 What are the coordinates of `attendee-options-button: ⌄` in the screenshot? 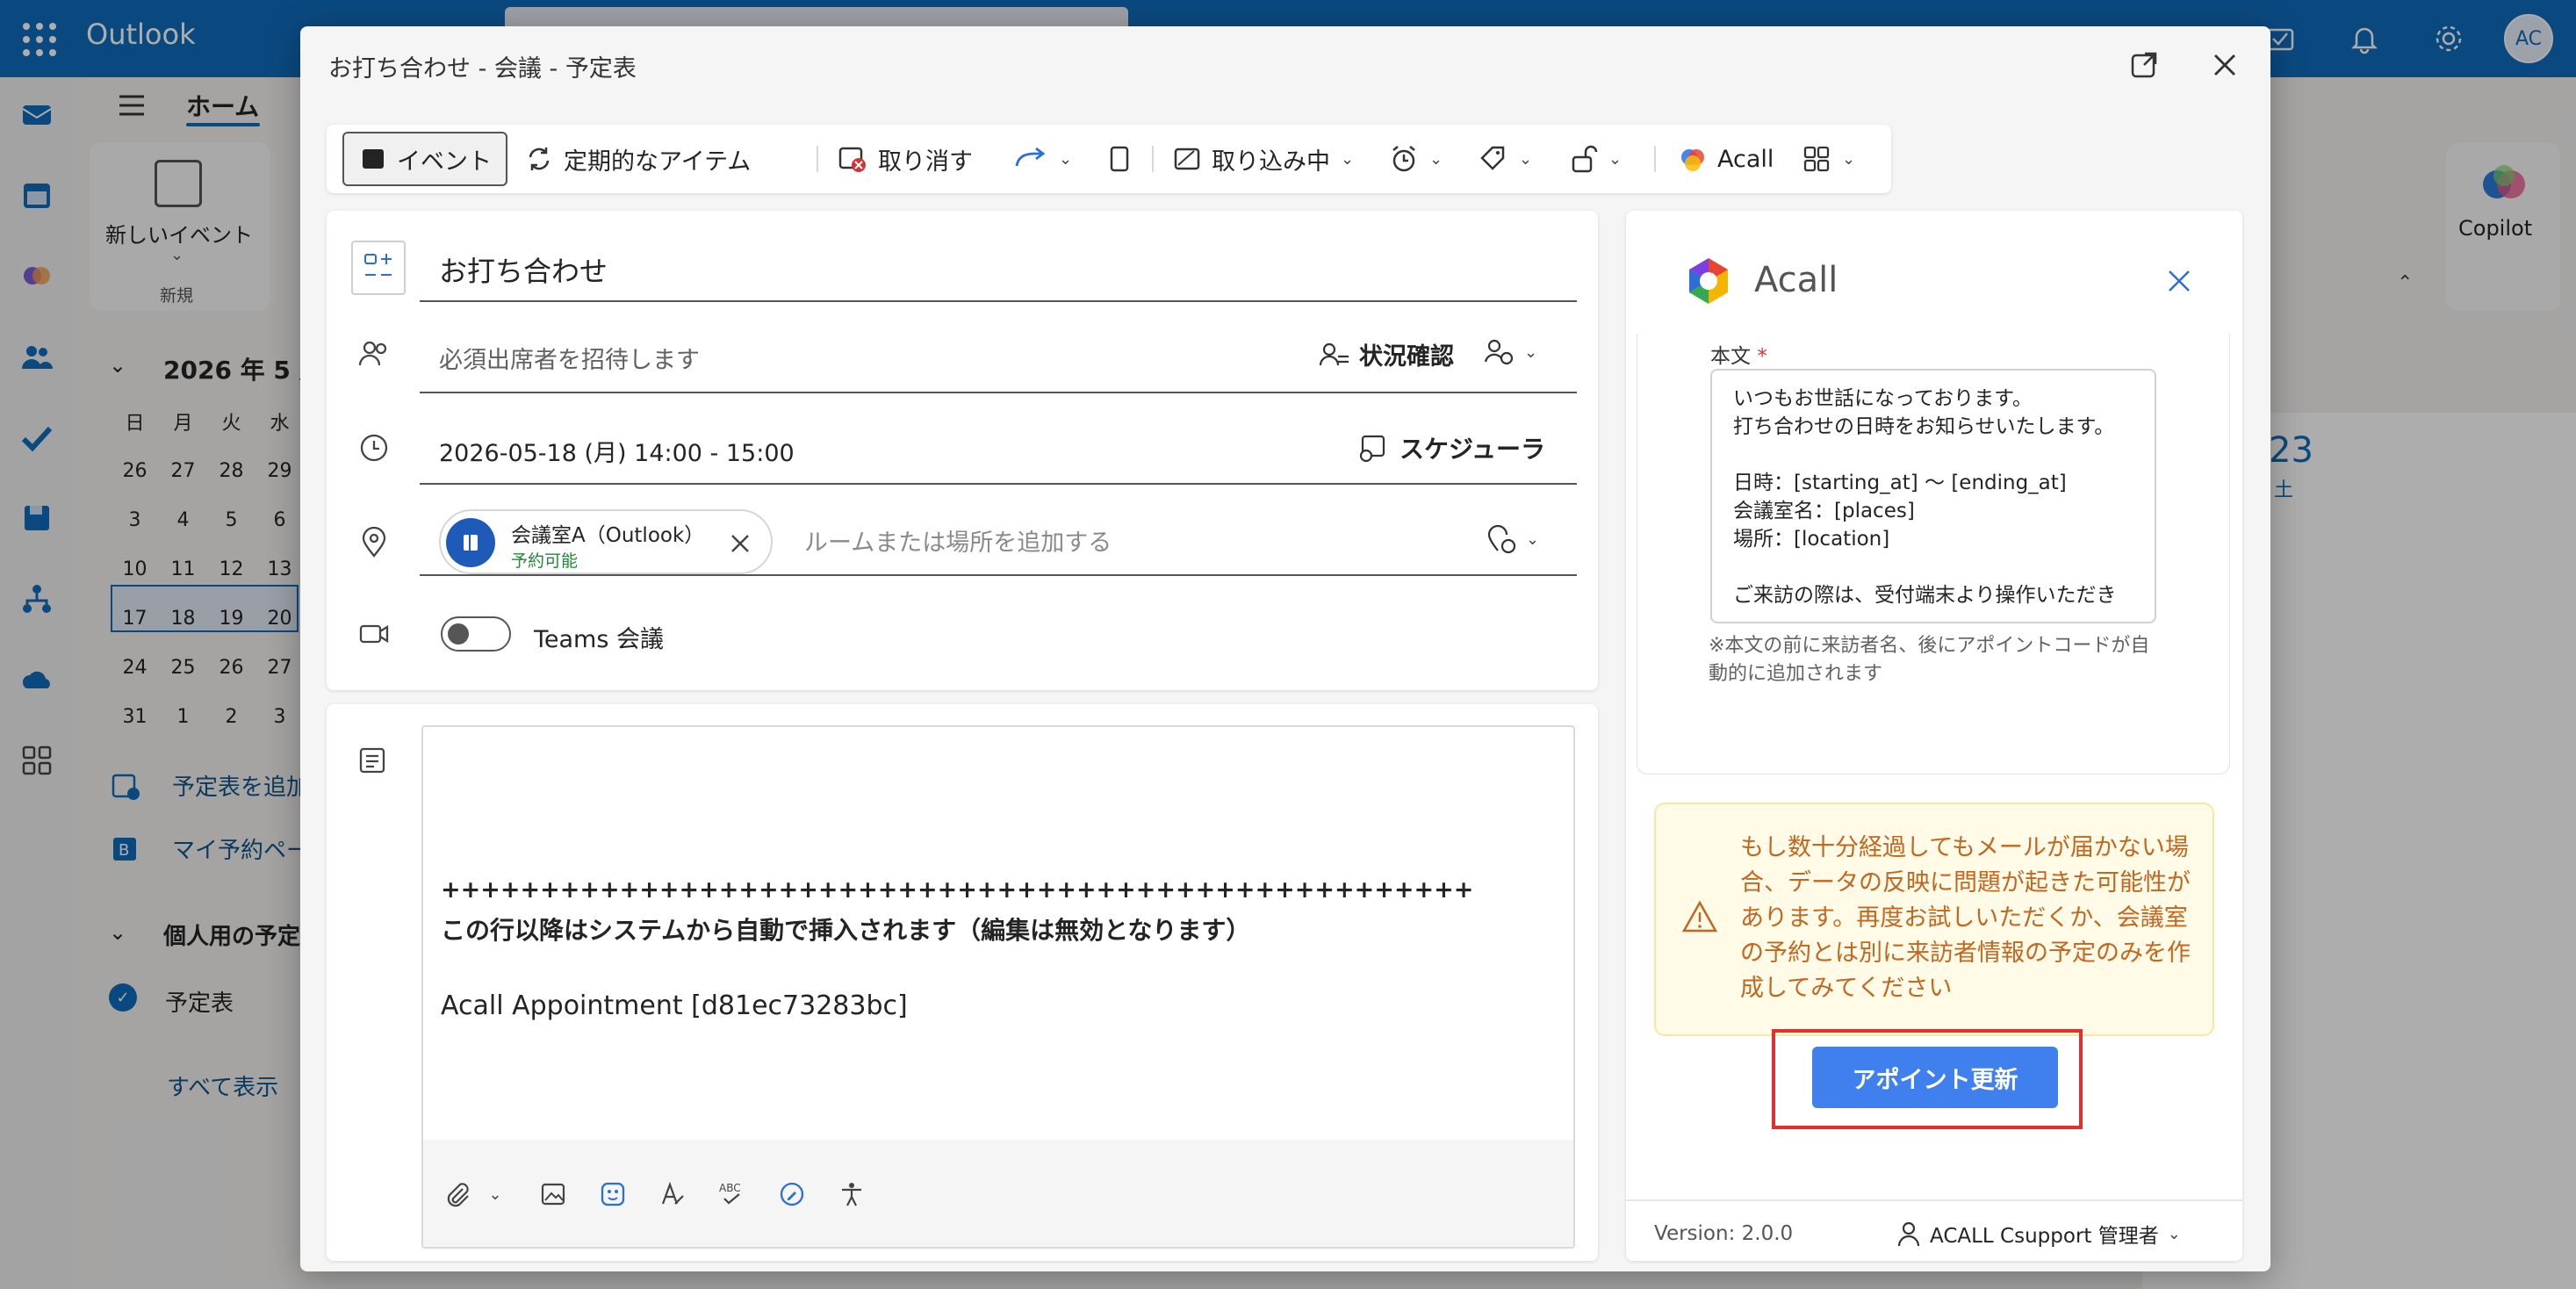 It's located at (1510, 352).